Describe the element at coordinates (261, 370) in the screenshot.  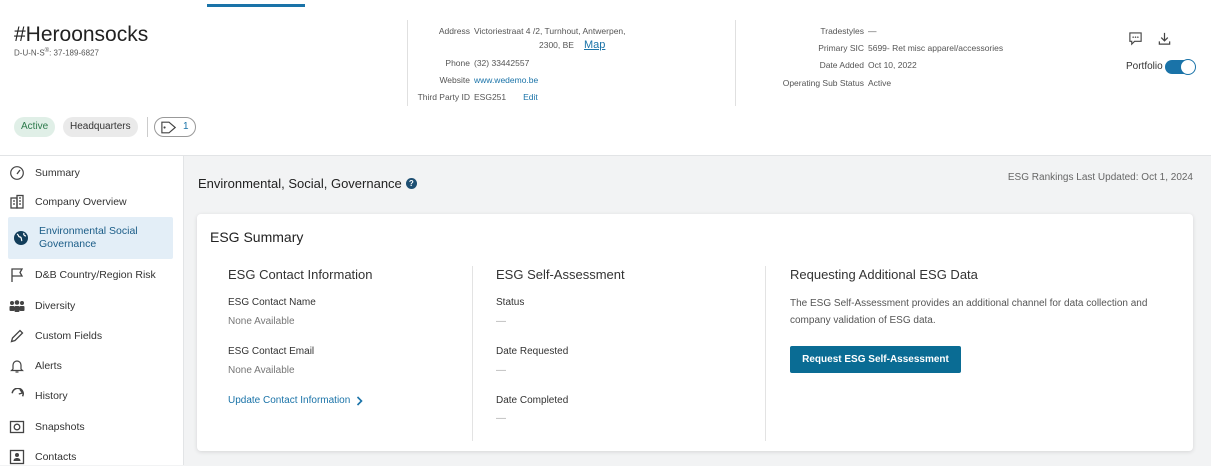
I see `esg-contact-email-value: None Available` at that location.